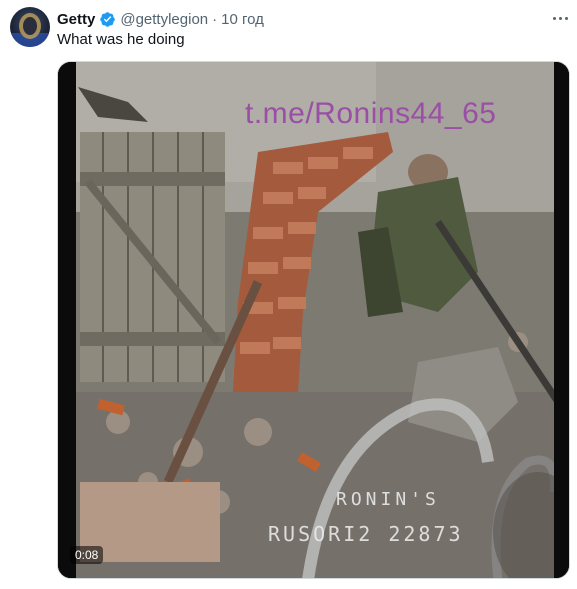 The height and width of the screenshot is (589, 577). Describe the element at coordinates (371, 113) in the screenshot. I see `watermark-text: t.me/Ronins44_65` at that location.